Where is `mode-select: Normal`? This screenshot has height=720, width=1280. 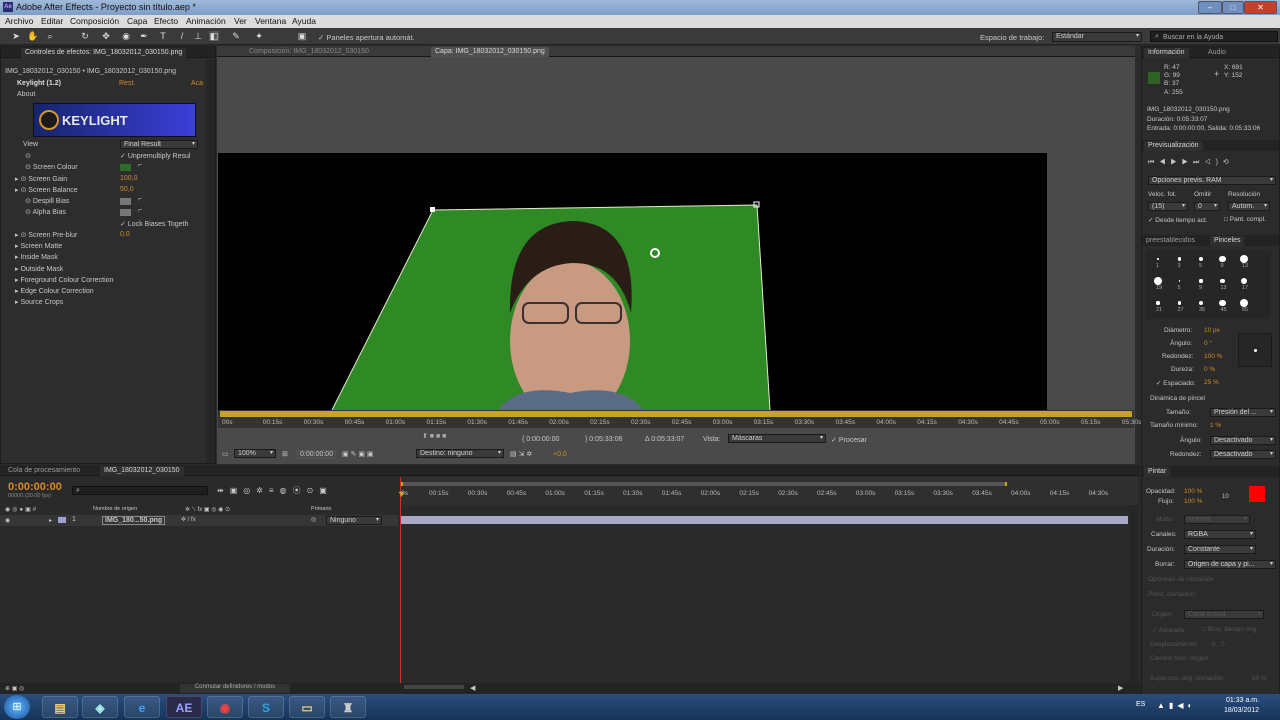
mode-select: Normal is located at coordinates (1217, 519).